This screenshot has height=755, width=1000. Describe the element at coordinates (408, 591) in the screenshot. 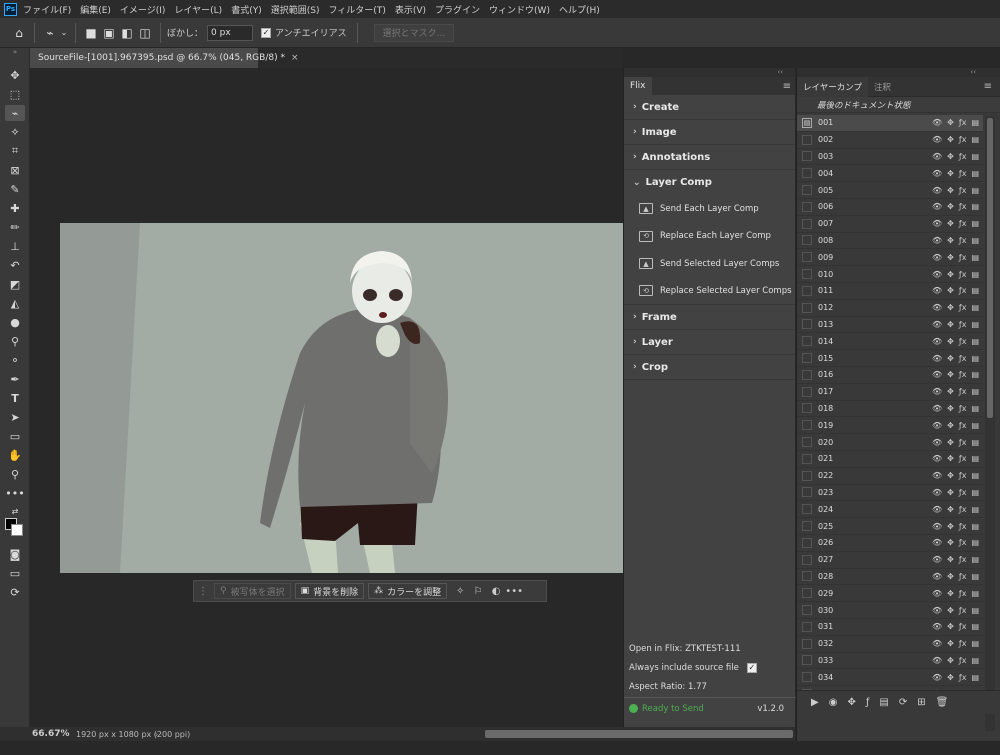

I see `adjust-color-button: ⁂ カラーを調整` at that location.